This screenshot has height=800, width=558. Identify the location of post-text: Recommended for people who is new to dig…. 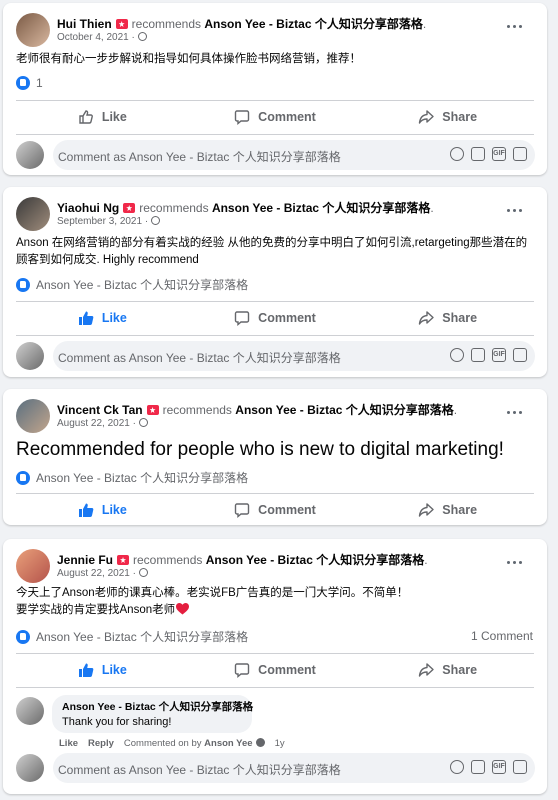
(260, 449).